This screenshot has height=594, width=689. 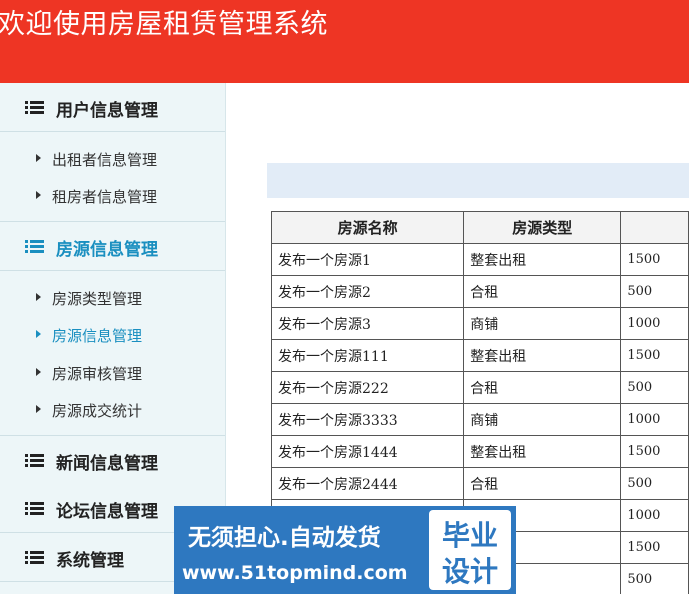 I want to click on column-header: 房源名称, so click(x=367, y=227).